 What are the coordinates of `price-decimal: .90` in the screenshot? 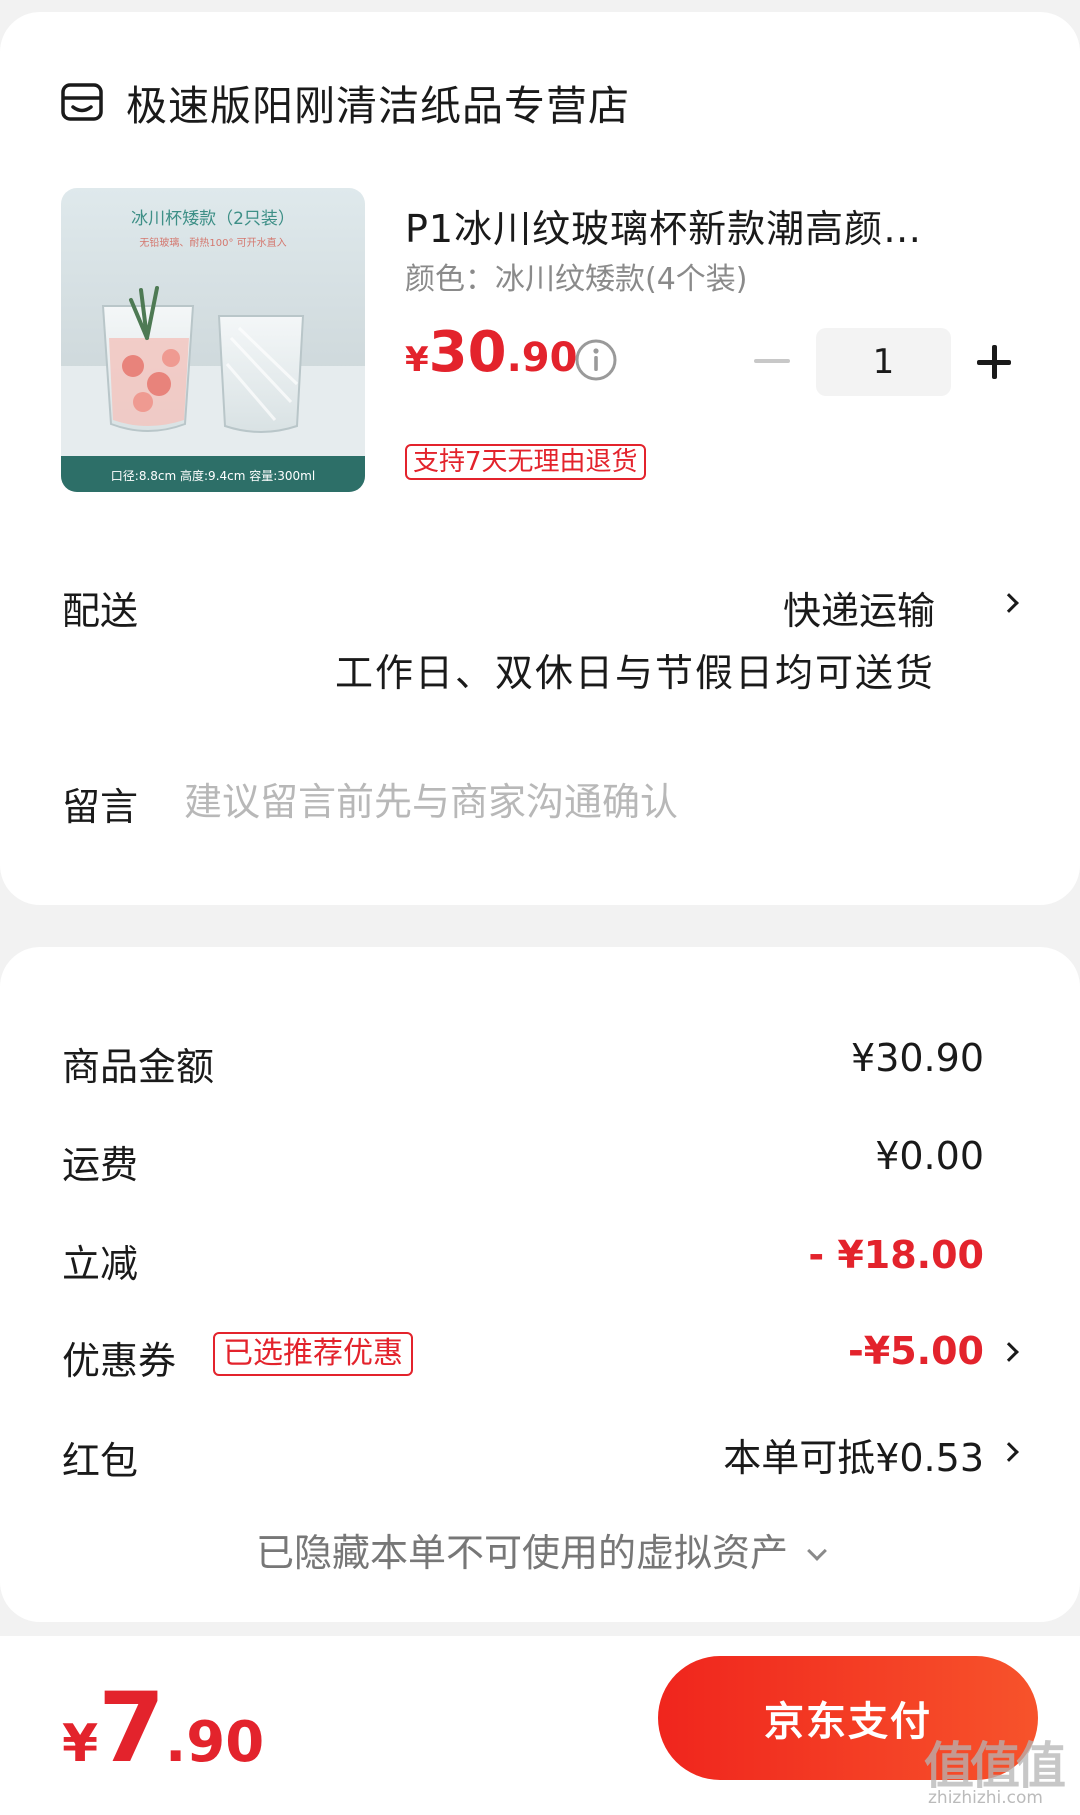 It's located at (542, 358).